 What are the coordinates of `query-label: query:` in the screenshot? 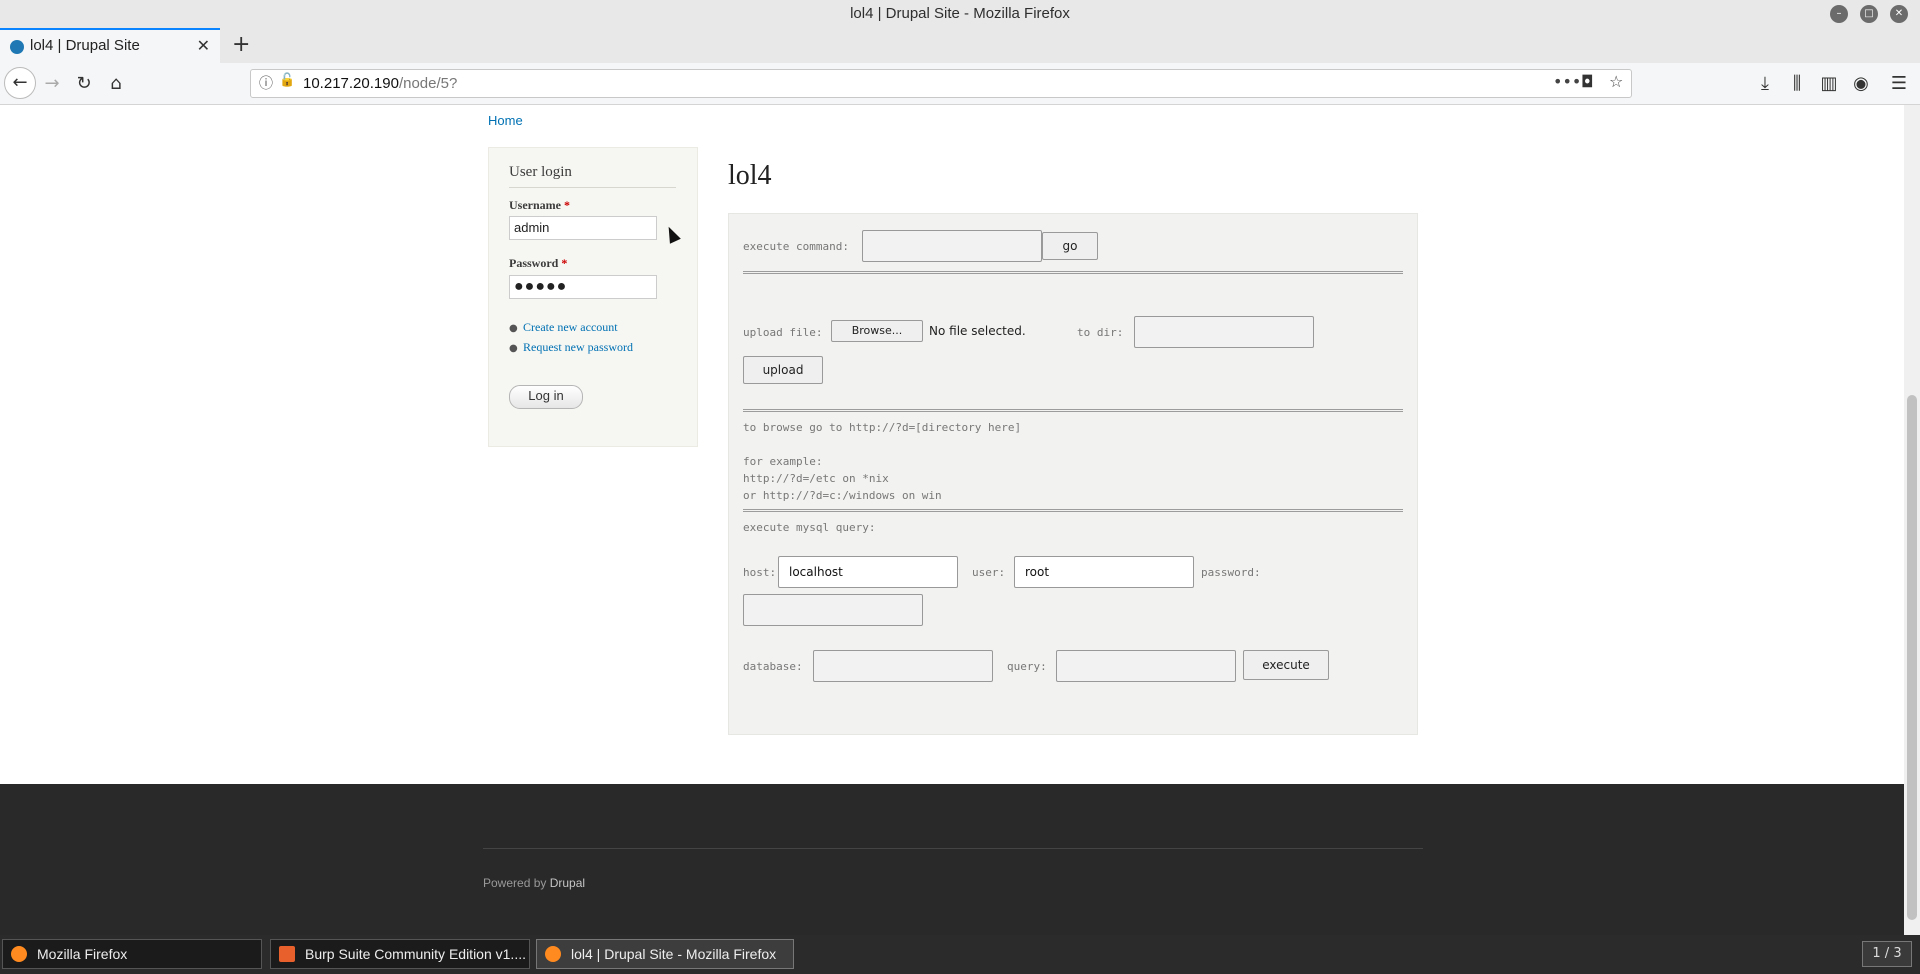 It's located at (1027, 666).